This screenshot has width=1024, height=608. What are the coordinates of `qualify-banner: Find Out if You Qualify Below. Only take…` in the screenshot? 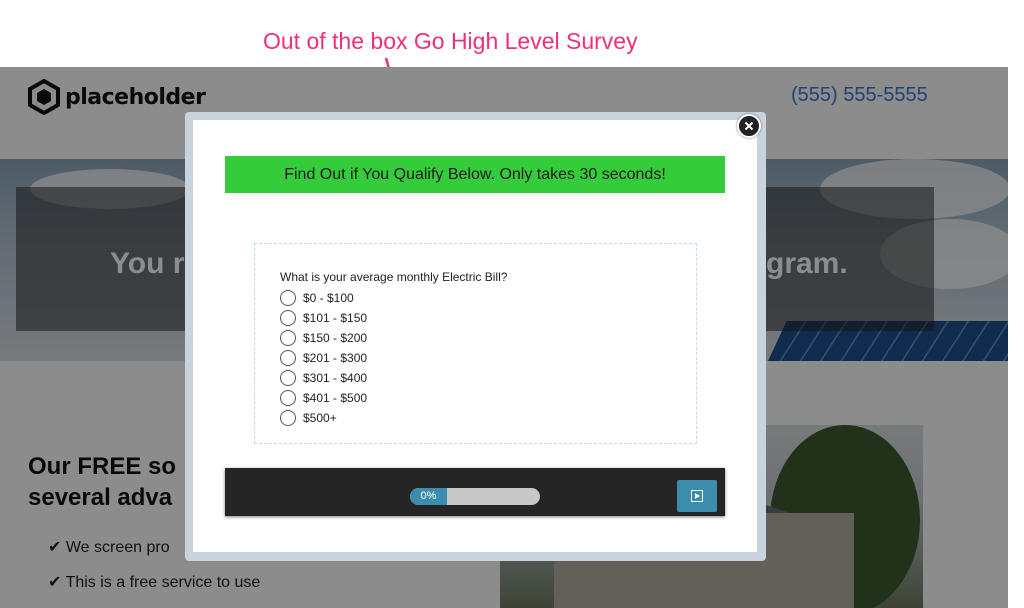 It's located at (475, 174).